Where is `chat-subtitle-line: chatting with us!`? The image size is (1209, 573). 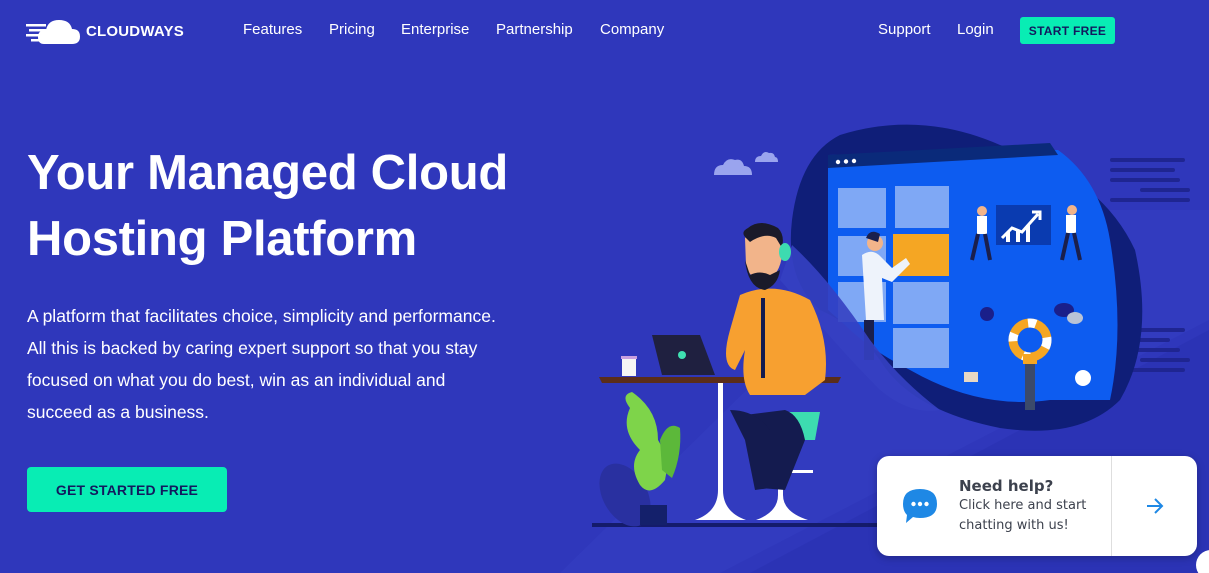
chat-subtitle-line: chatting with us! is located at coordinates (1014, 525).